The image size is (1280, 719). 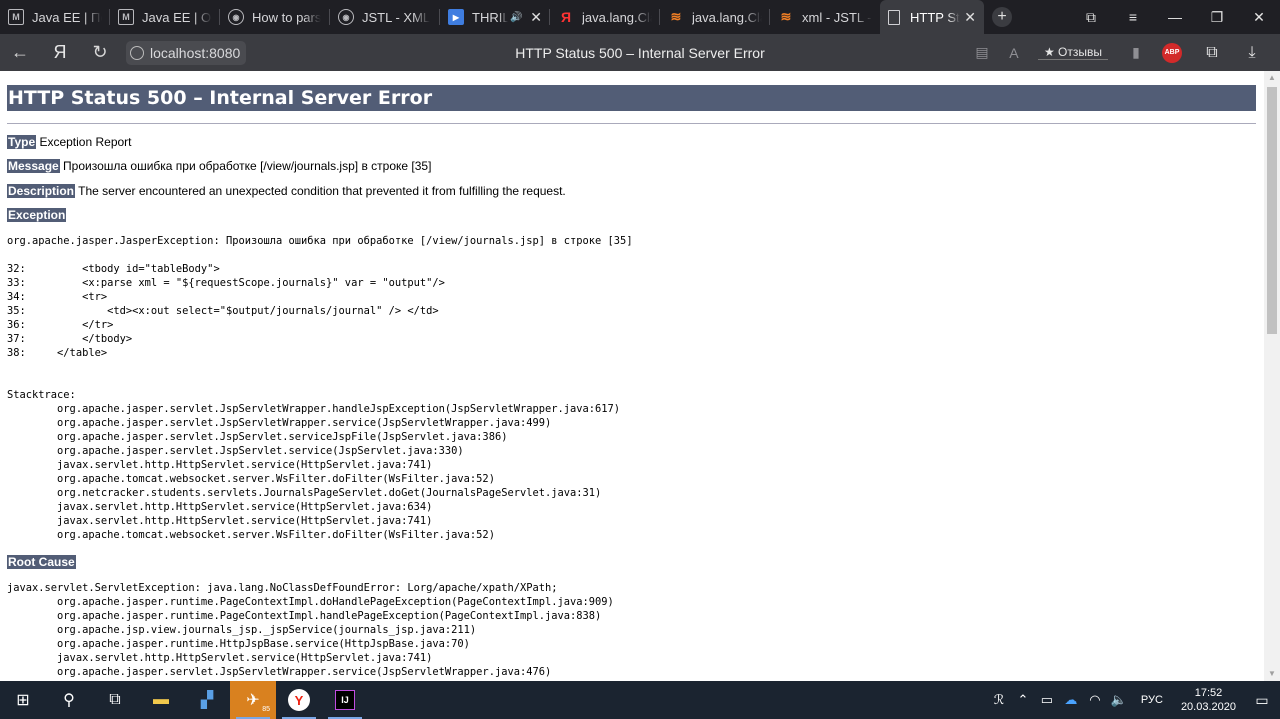 What do you see at coordinates (566, 17) in the screenshot?
I see `yandex-icon: Я` at bounding box center [566, 17].